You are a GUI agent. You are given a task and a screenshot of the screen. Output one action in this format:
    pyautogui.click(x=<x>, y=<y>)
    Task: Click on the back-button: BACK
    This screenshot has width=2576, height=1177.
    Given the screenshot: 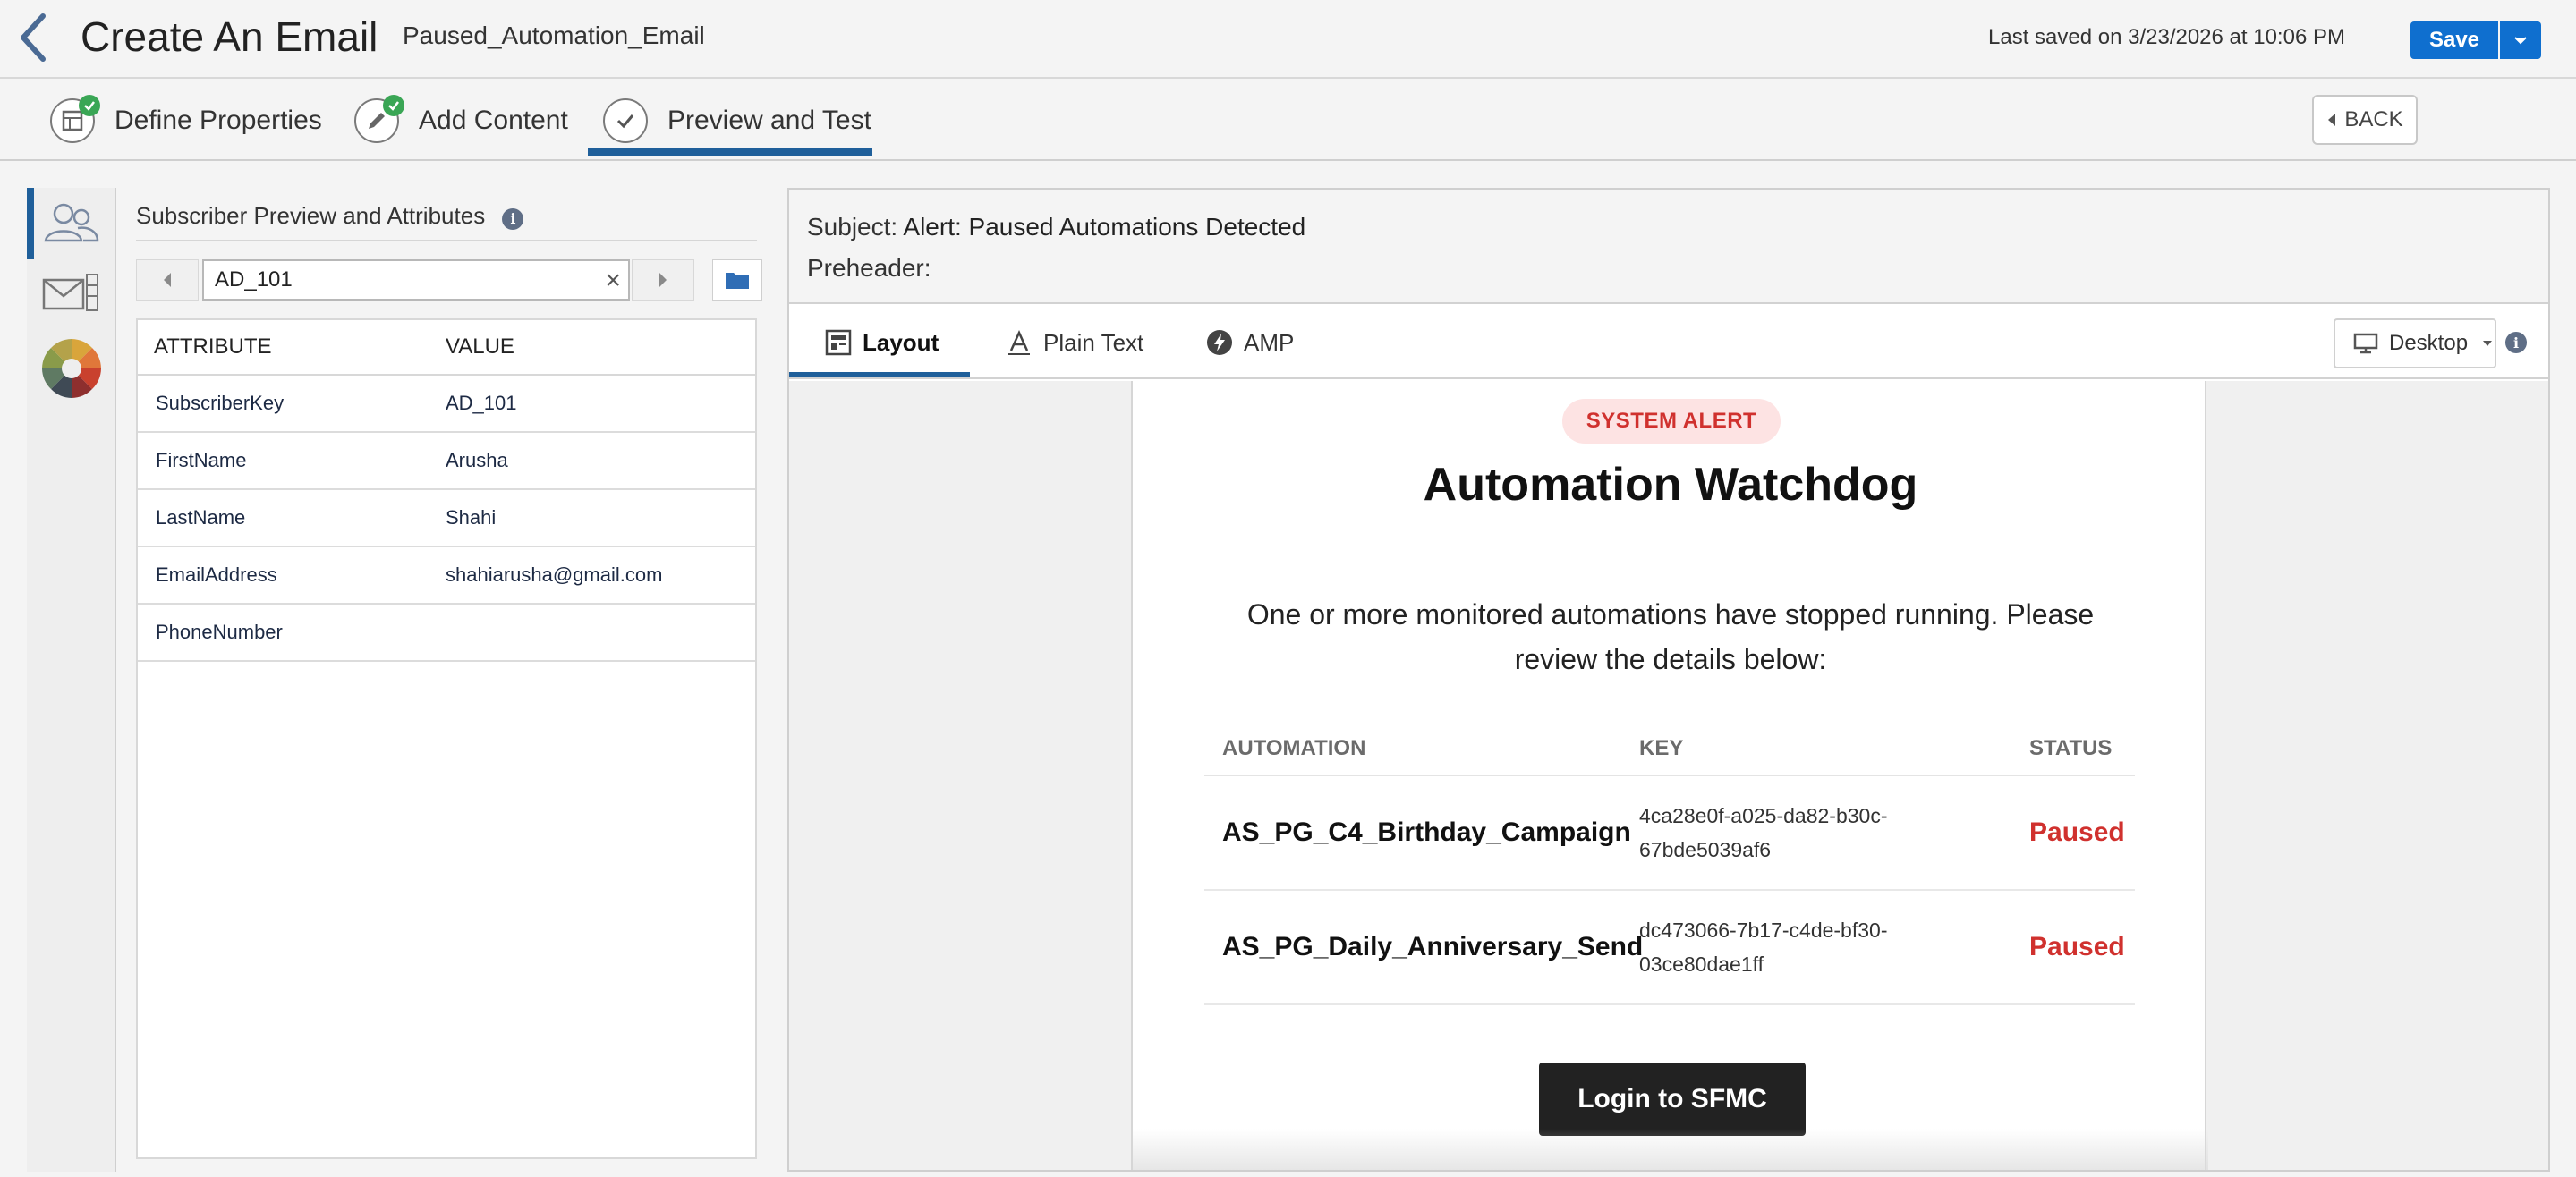 What is the action you would take?
    pyautogui.click(x=2365, y=120)
    